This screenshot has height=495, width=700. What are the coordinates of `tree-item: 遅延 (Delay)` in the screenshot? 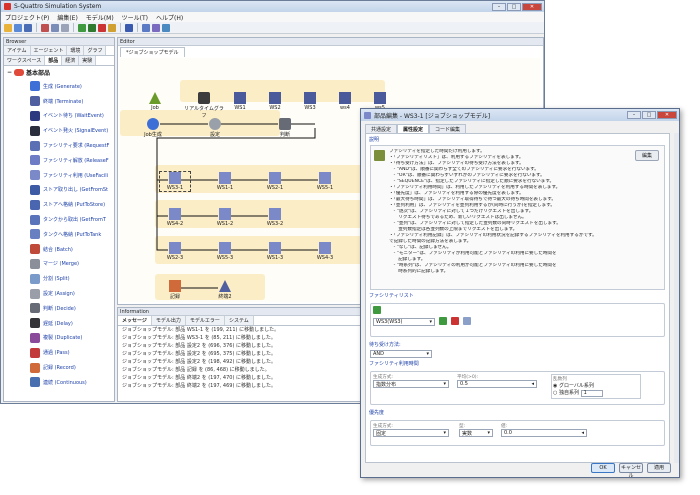 It's located at (59, 323).